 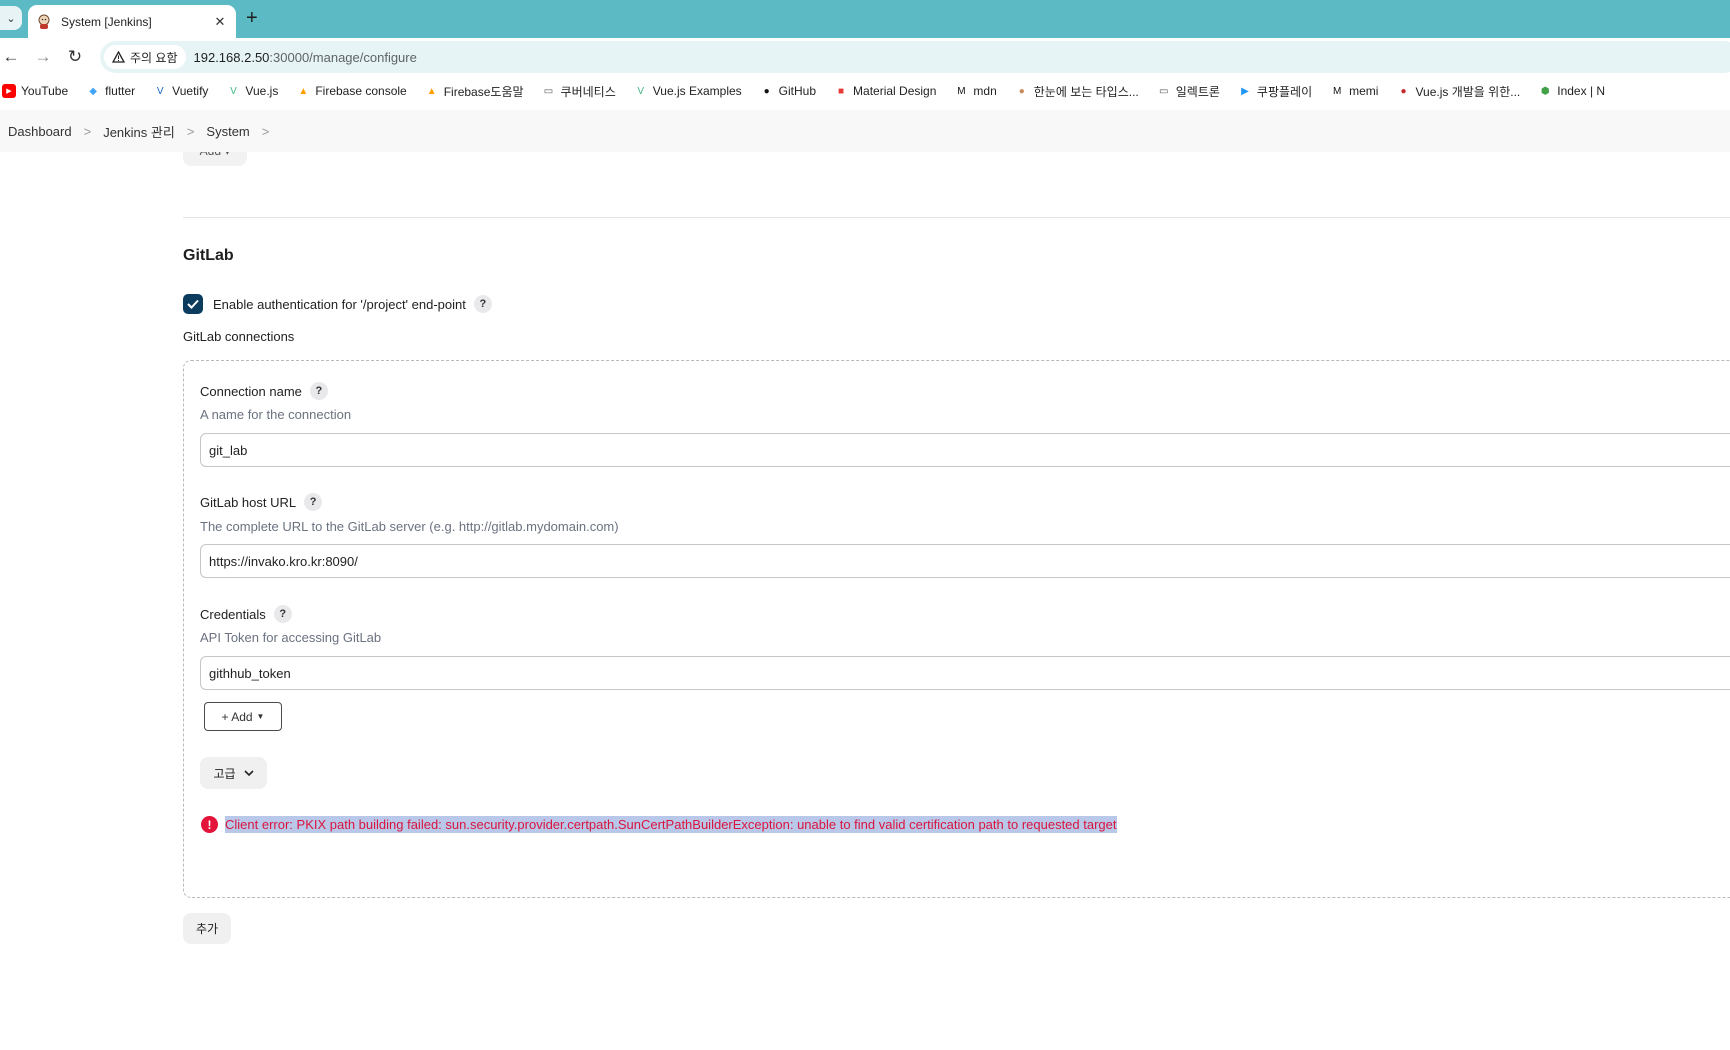 I want to click on host-url-label-row: GitLab host URL ?, so click(x=261, y=502).